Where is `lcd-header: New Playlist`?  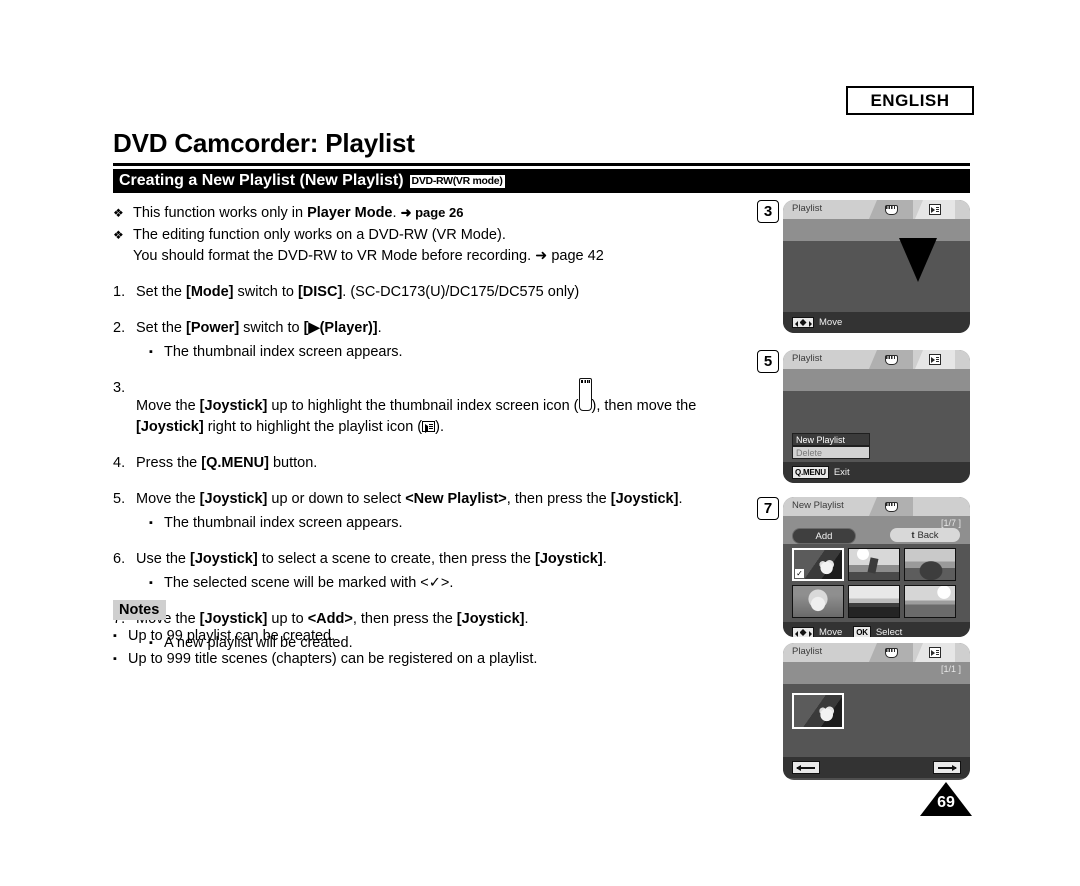
lcd-header: New Playlist is located at coordinates (876, 506).